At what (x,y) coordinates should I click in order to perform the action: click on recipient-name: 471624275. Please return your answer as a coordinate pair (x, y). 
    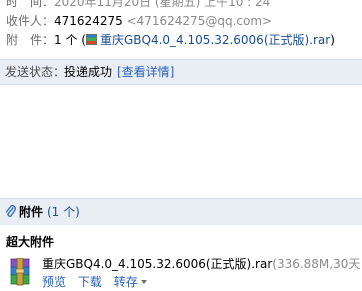
    Looking at the image, I should click on (88, 21).